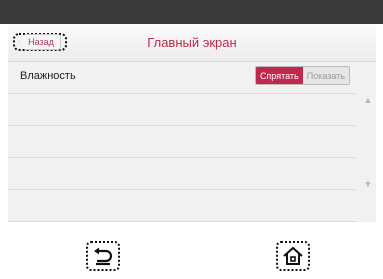  Describe the element at coordinates (325, 75) in the screenshot. I see `show-option: Показать` at that location.